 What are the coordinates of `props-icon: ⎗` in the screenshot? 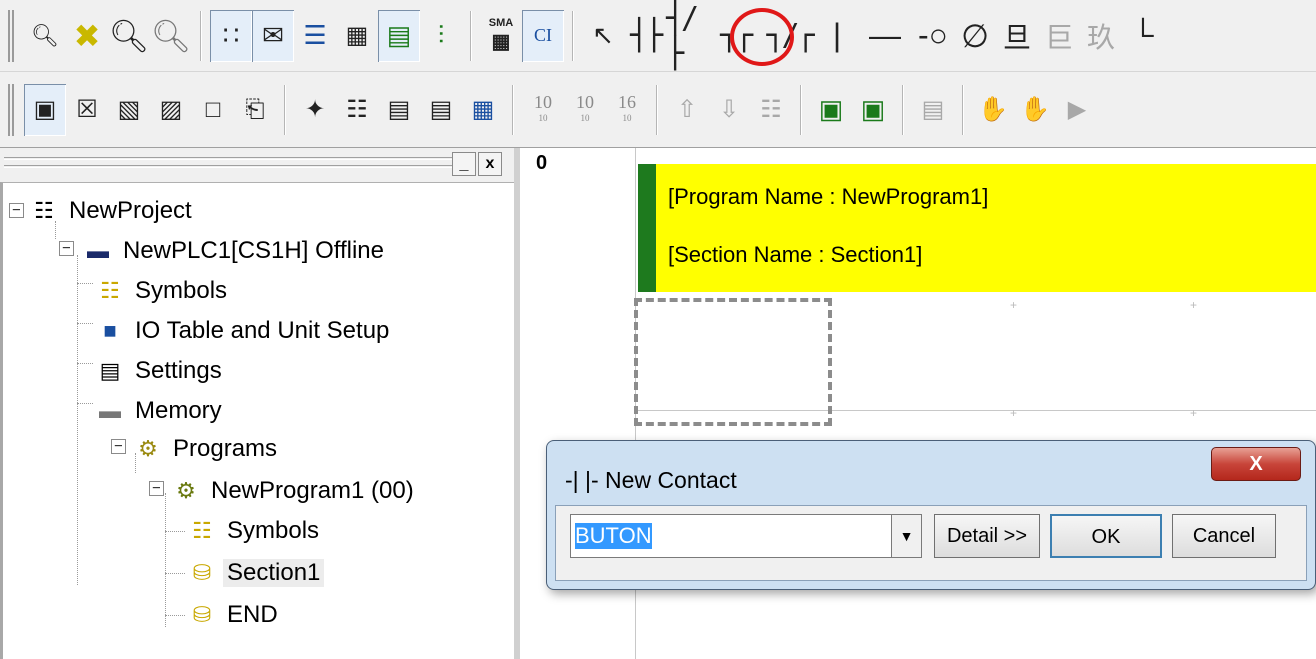 It's located at (255, 110).